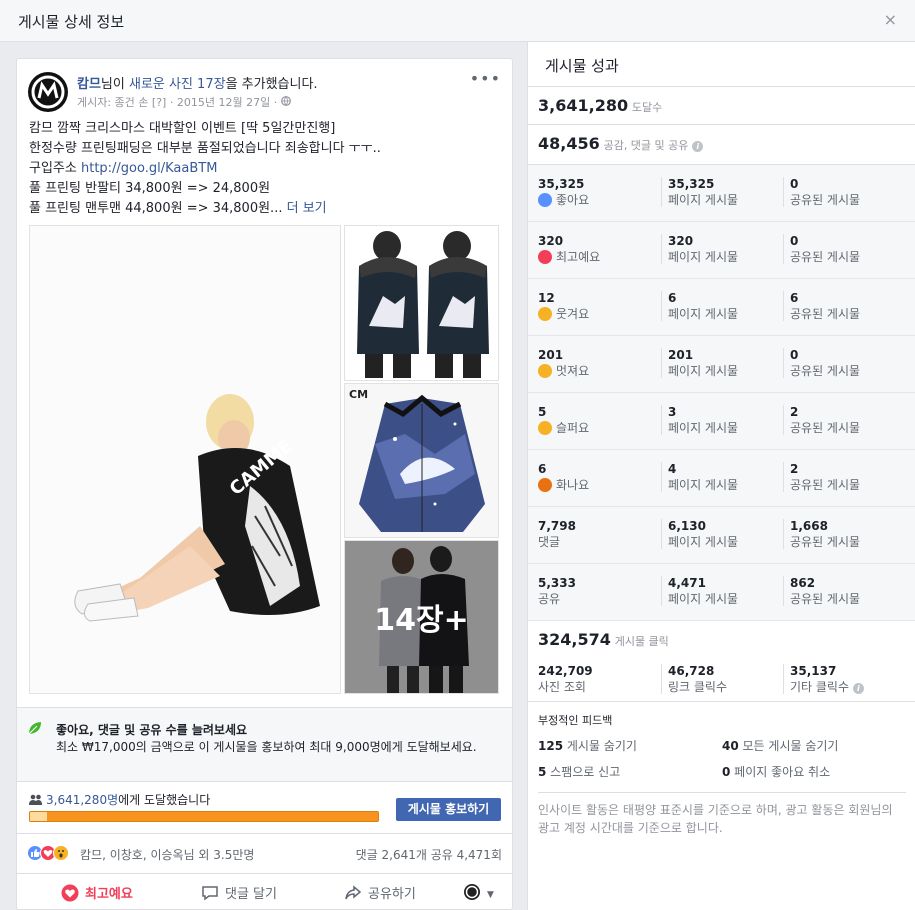 The height and width of the screenshot is (910, 915). Describe the element at coordinates (421, 460) in the screenshot. I see `jacket-photo-front: CM` at that location.